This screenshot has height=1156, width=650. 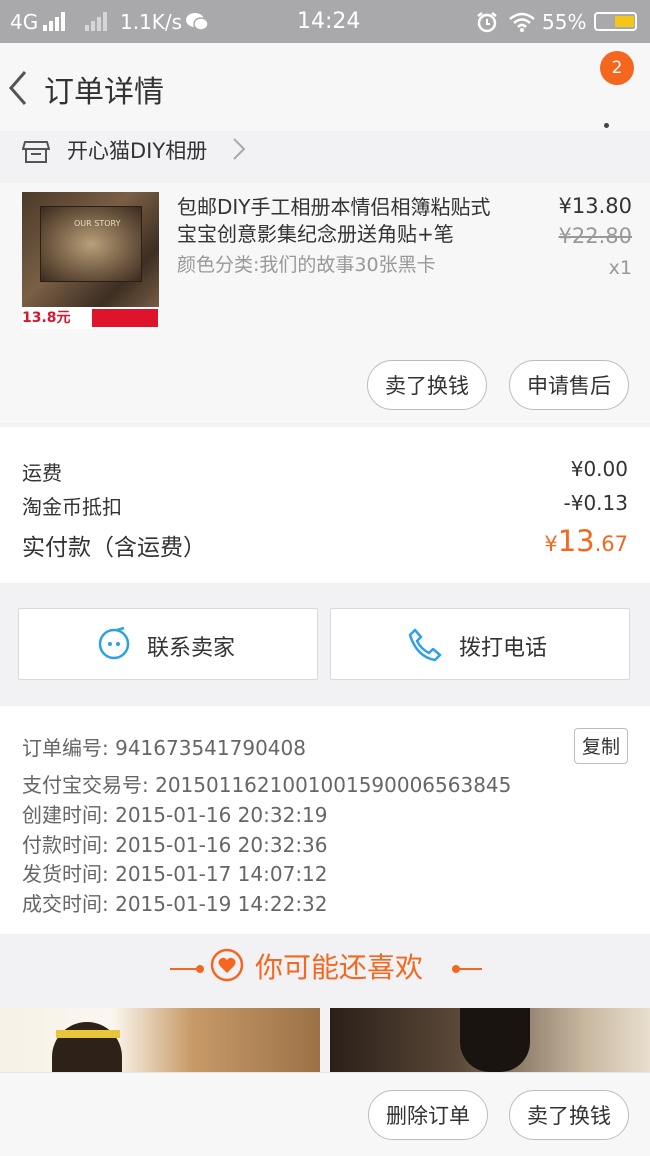 What do you see at coordinates (569, 1115) in the screenshot?
I see `sell-button-bottom: 卖了换钱` at bounding box center [569, 1115].